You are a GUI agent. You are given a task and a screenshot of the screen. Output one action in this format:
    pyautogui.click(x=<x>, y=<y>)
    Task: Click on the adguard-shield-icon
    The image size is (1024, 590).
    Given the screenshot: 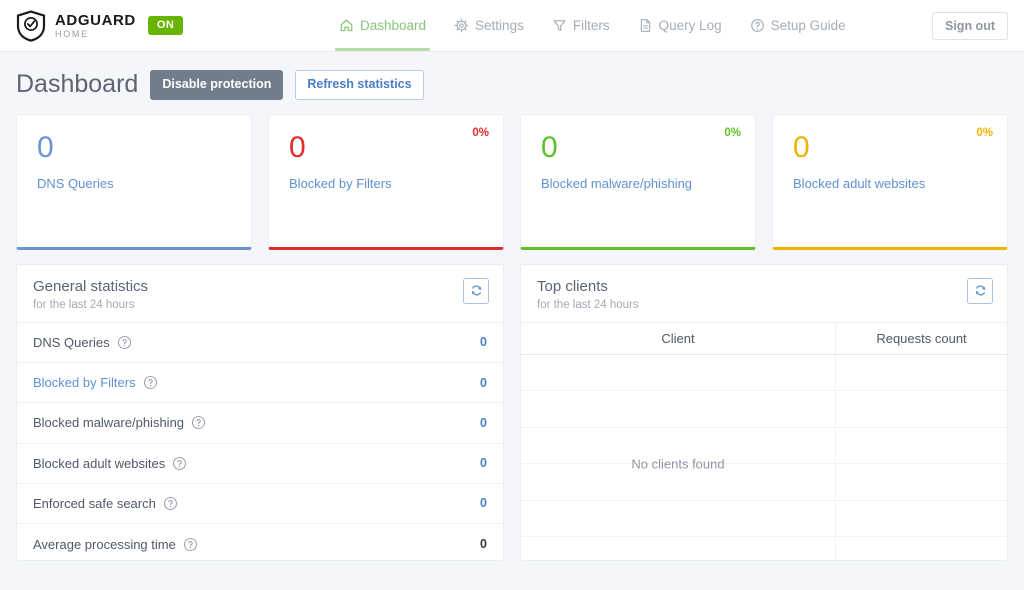 What is the action you would take?
    pyautogui.click(x=31, y=26)
    